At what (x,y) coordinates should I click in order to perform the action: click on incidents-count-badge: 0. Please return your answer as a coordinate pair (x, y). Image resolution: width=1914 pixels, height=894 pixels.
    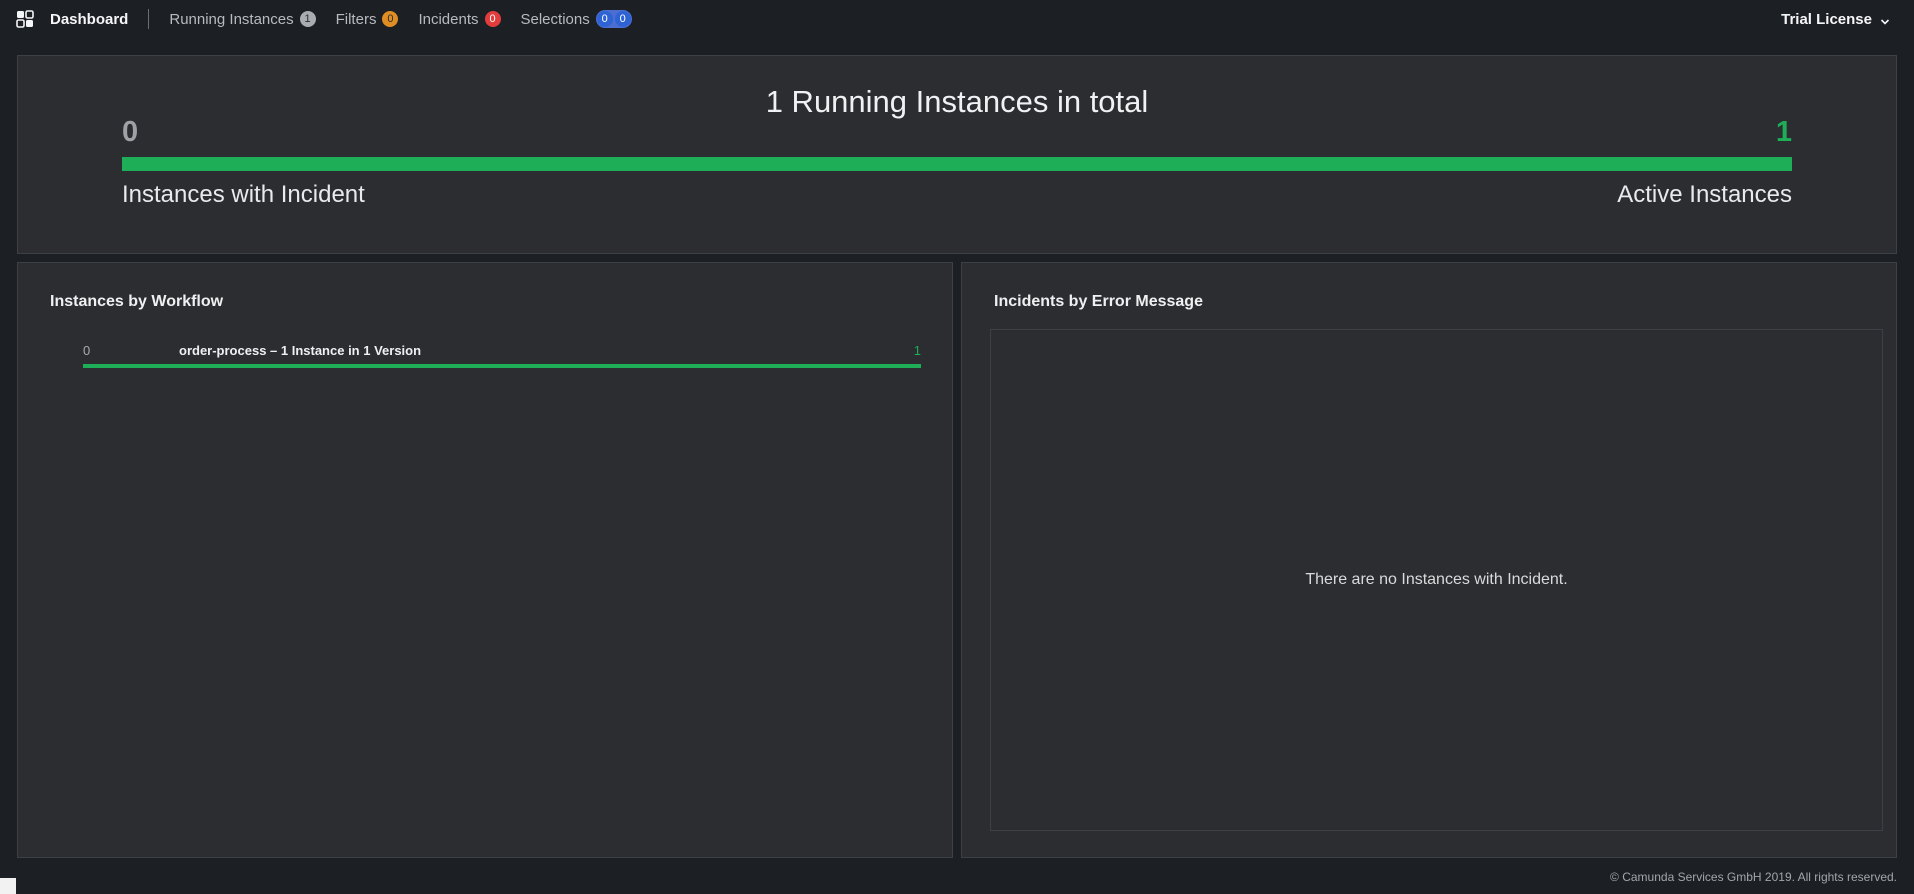
    Looking at the image, I should click on (492, 19).